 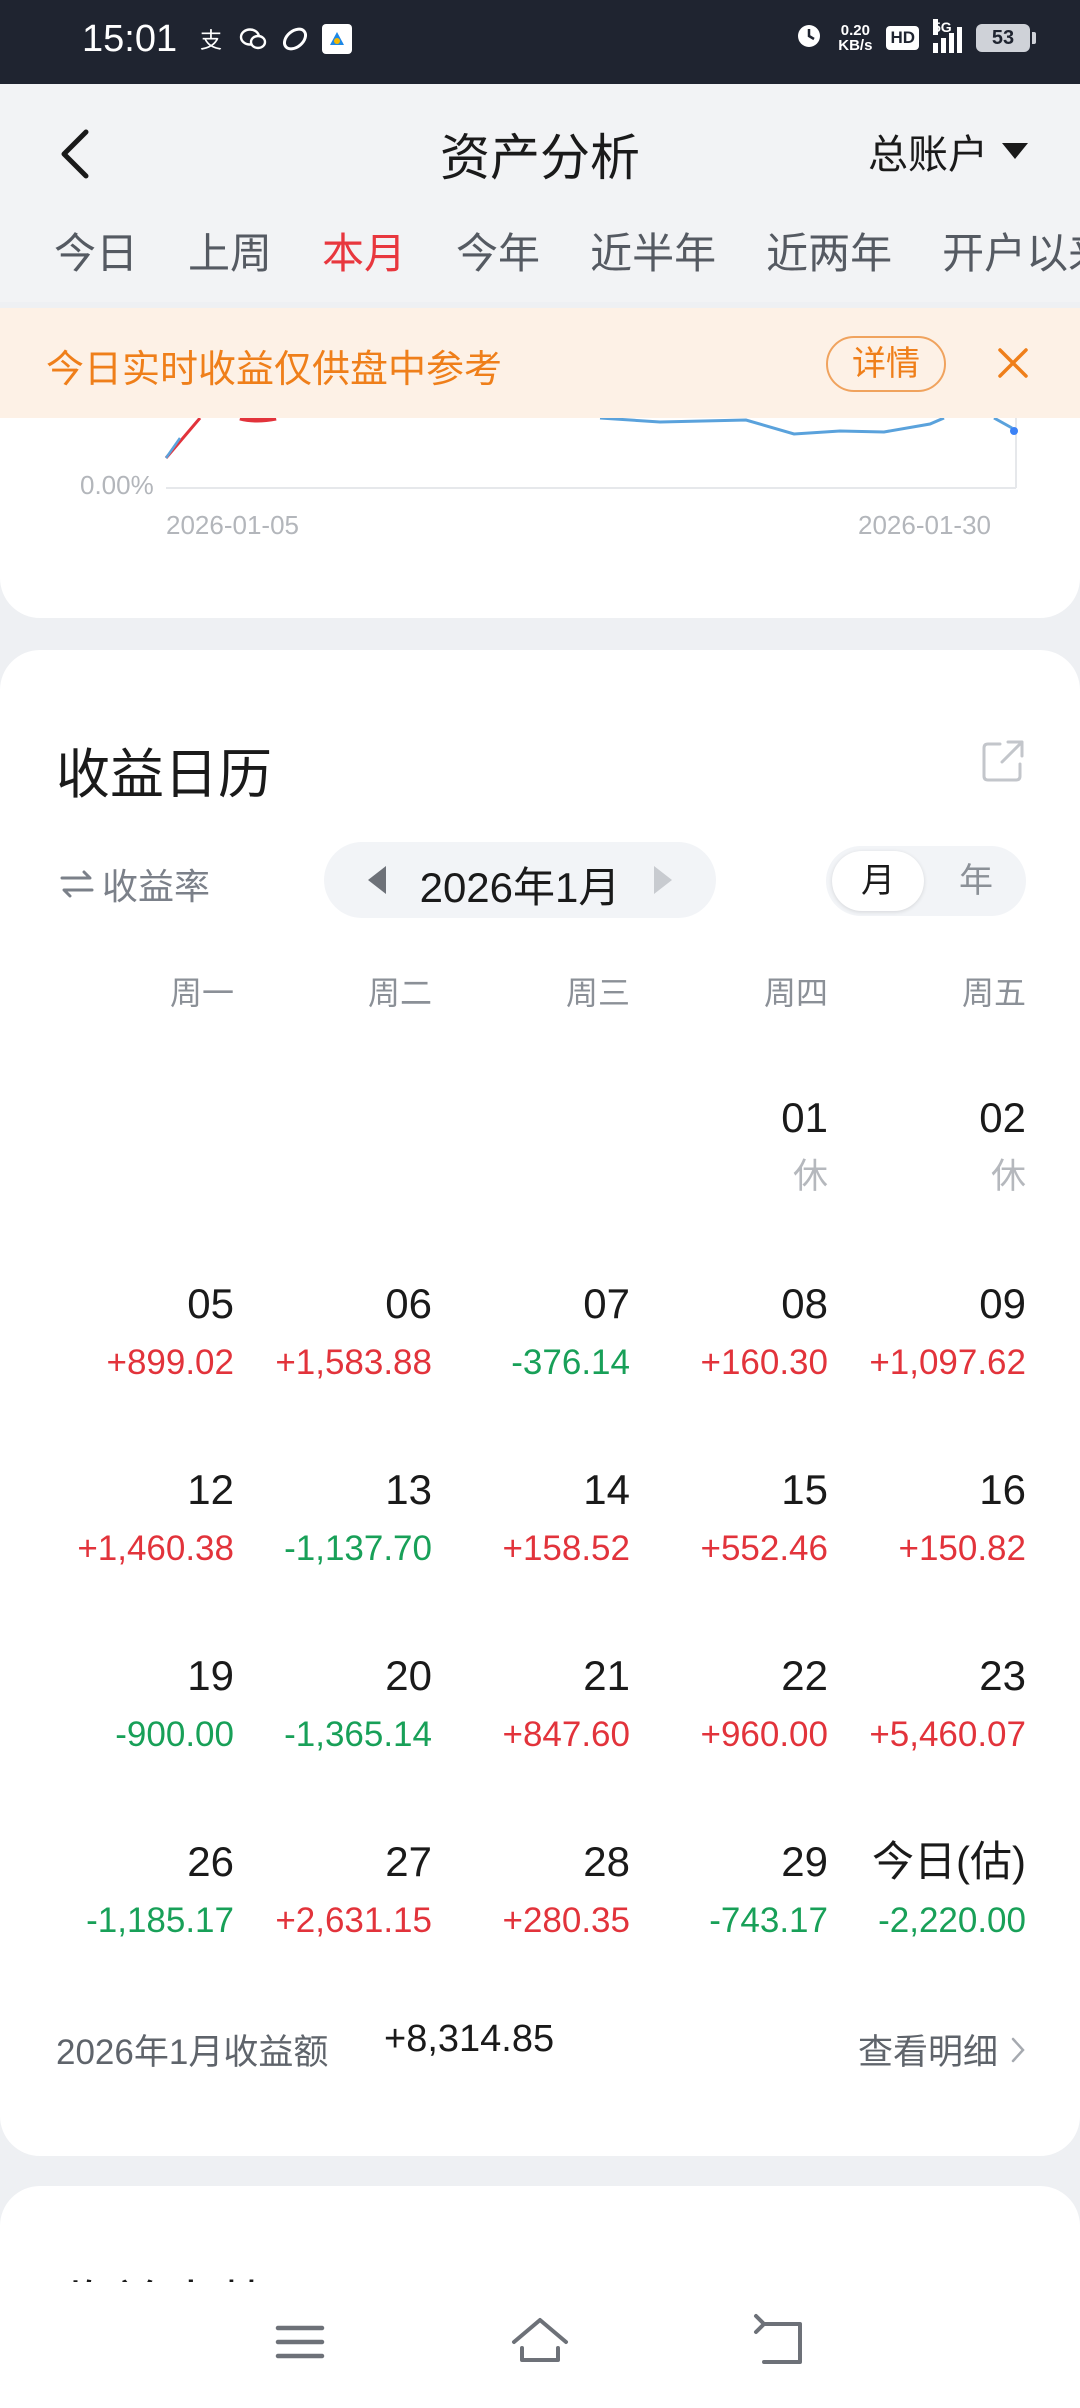 What do you see at coordinates (160, 1920) in the screenshot?
I see `calendar-day-profit: -1,185.17` at bounding box center [160, 1920].